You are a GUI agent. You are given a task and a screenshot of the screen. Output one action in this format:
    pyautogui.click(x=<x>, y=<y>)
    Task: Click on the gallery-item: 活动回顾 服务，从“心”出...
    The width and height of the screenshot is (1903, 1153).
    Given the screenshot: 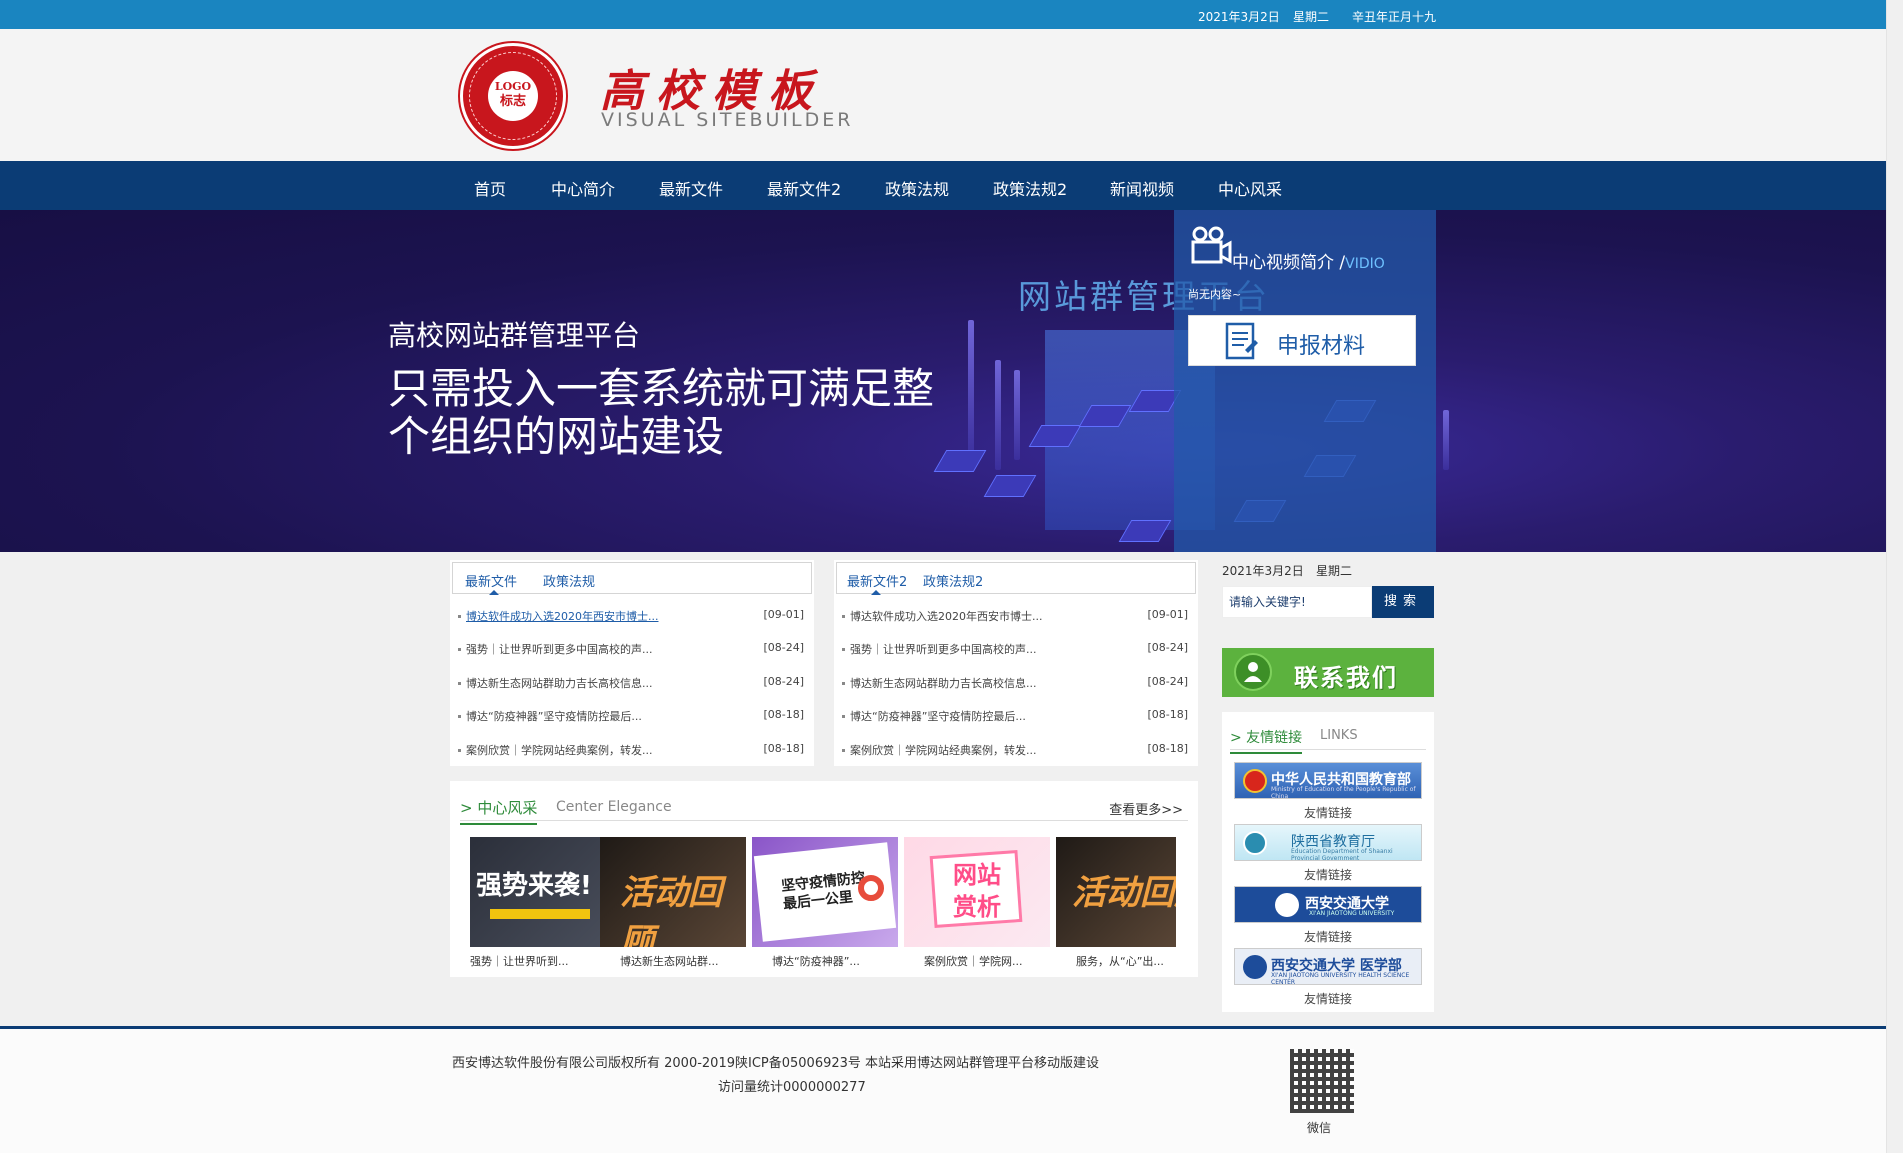 What is the action you would take?
    pyautogui.click(x=1116, y=903)
    